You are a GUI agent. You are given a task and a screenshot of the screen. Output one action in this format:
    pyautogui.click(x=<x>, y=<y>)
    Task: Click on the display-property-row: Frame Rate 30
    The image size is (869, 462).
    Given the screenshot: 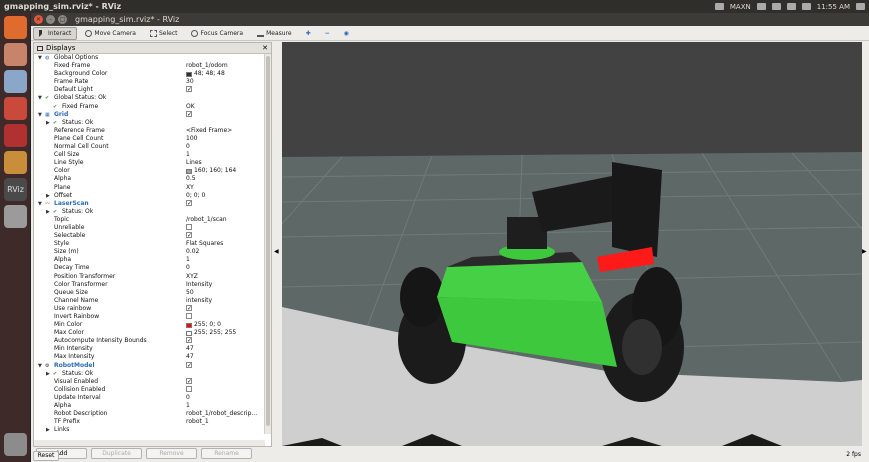 What is the action you would take?
    pyautogui.click(x=149, y=82)
    